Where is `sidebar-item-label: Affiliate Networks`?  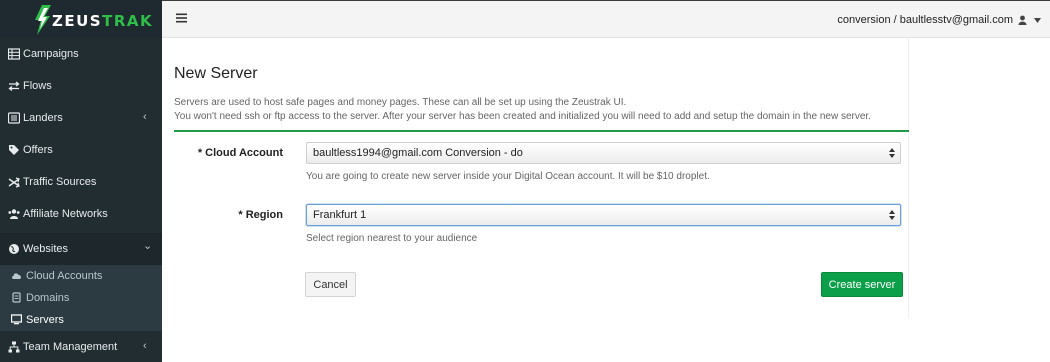 sidebar-item-label: Affiliate Networks is located at coordinates (65, 214).